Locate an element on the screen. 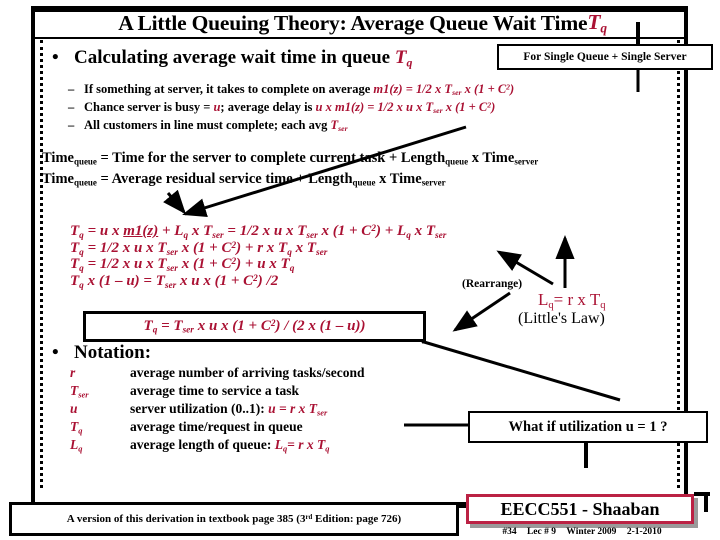 The height and width of the screenshot is (540, 720). notation-description: average length of queue: Lq= r x Tq is located at coordinates (230, 445).